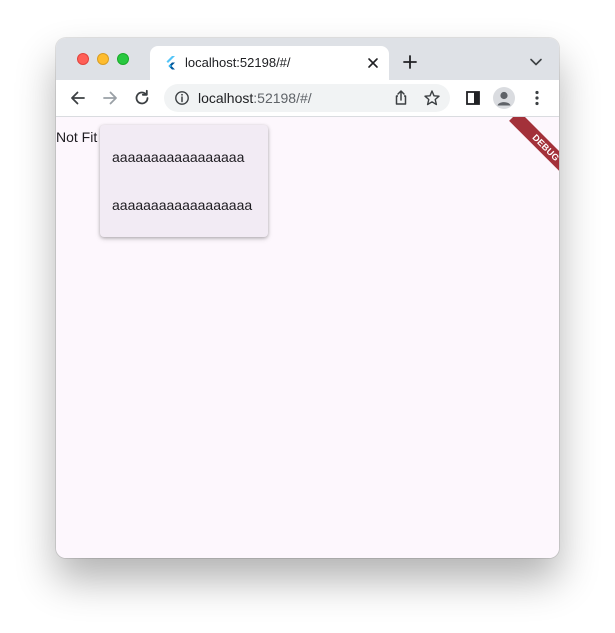 The height and width of the screenshot is (633, 615). What do you see at coordinates (103, 59) in the screenshot?
I see `minimize-window-button` at bounding box center [103, 59].